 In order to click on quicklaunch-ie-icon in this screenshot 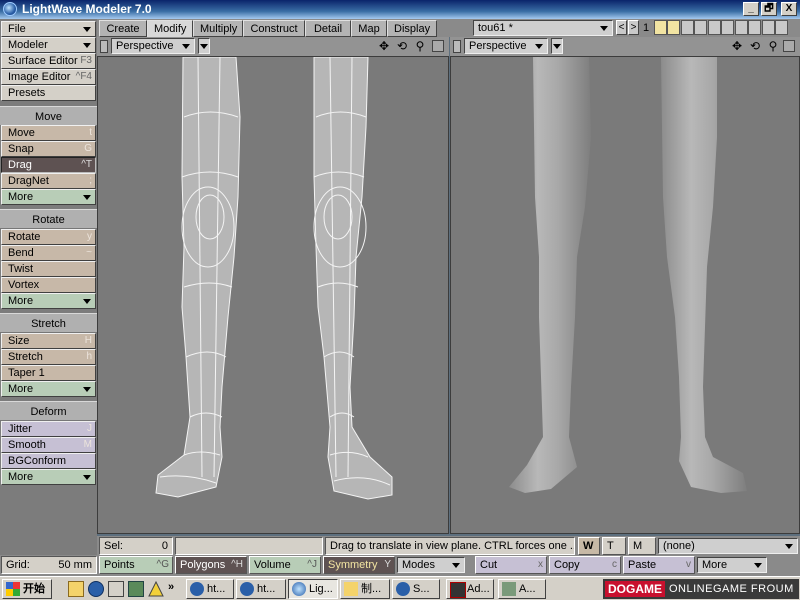, I will do `click(96, 589)`.